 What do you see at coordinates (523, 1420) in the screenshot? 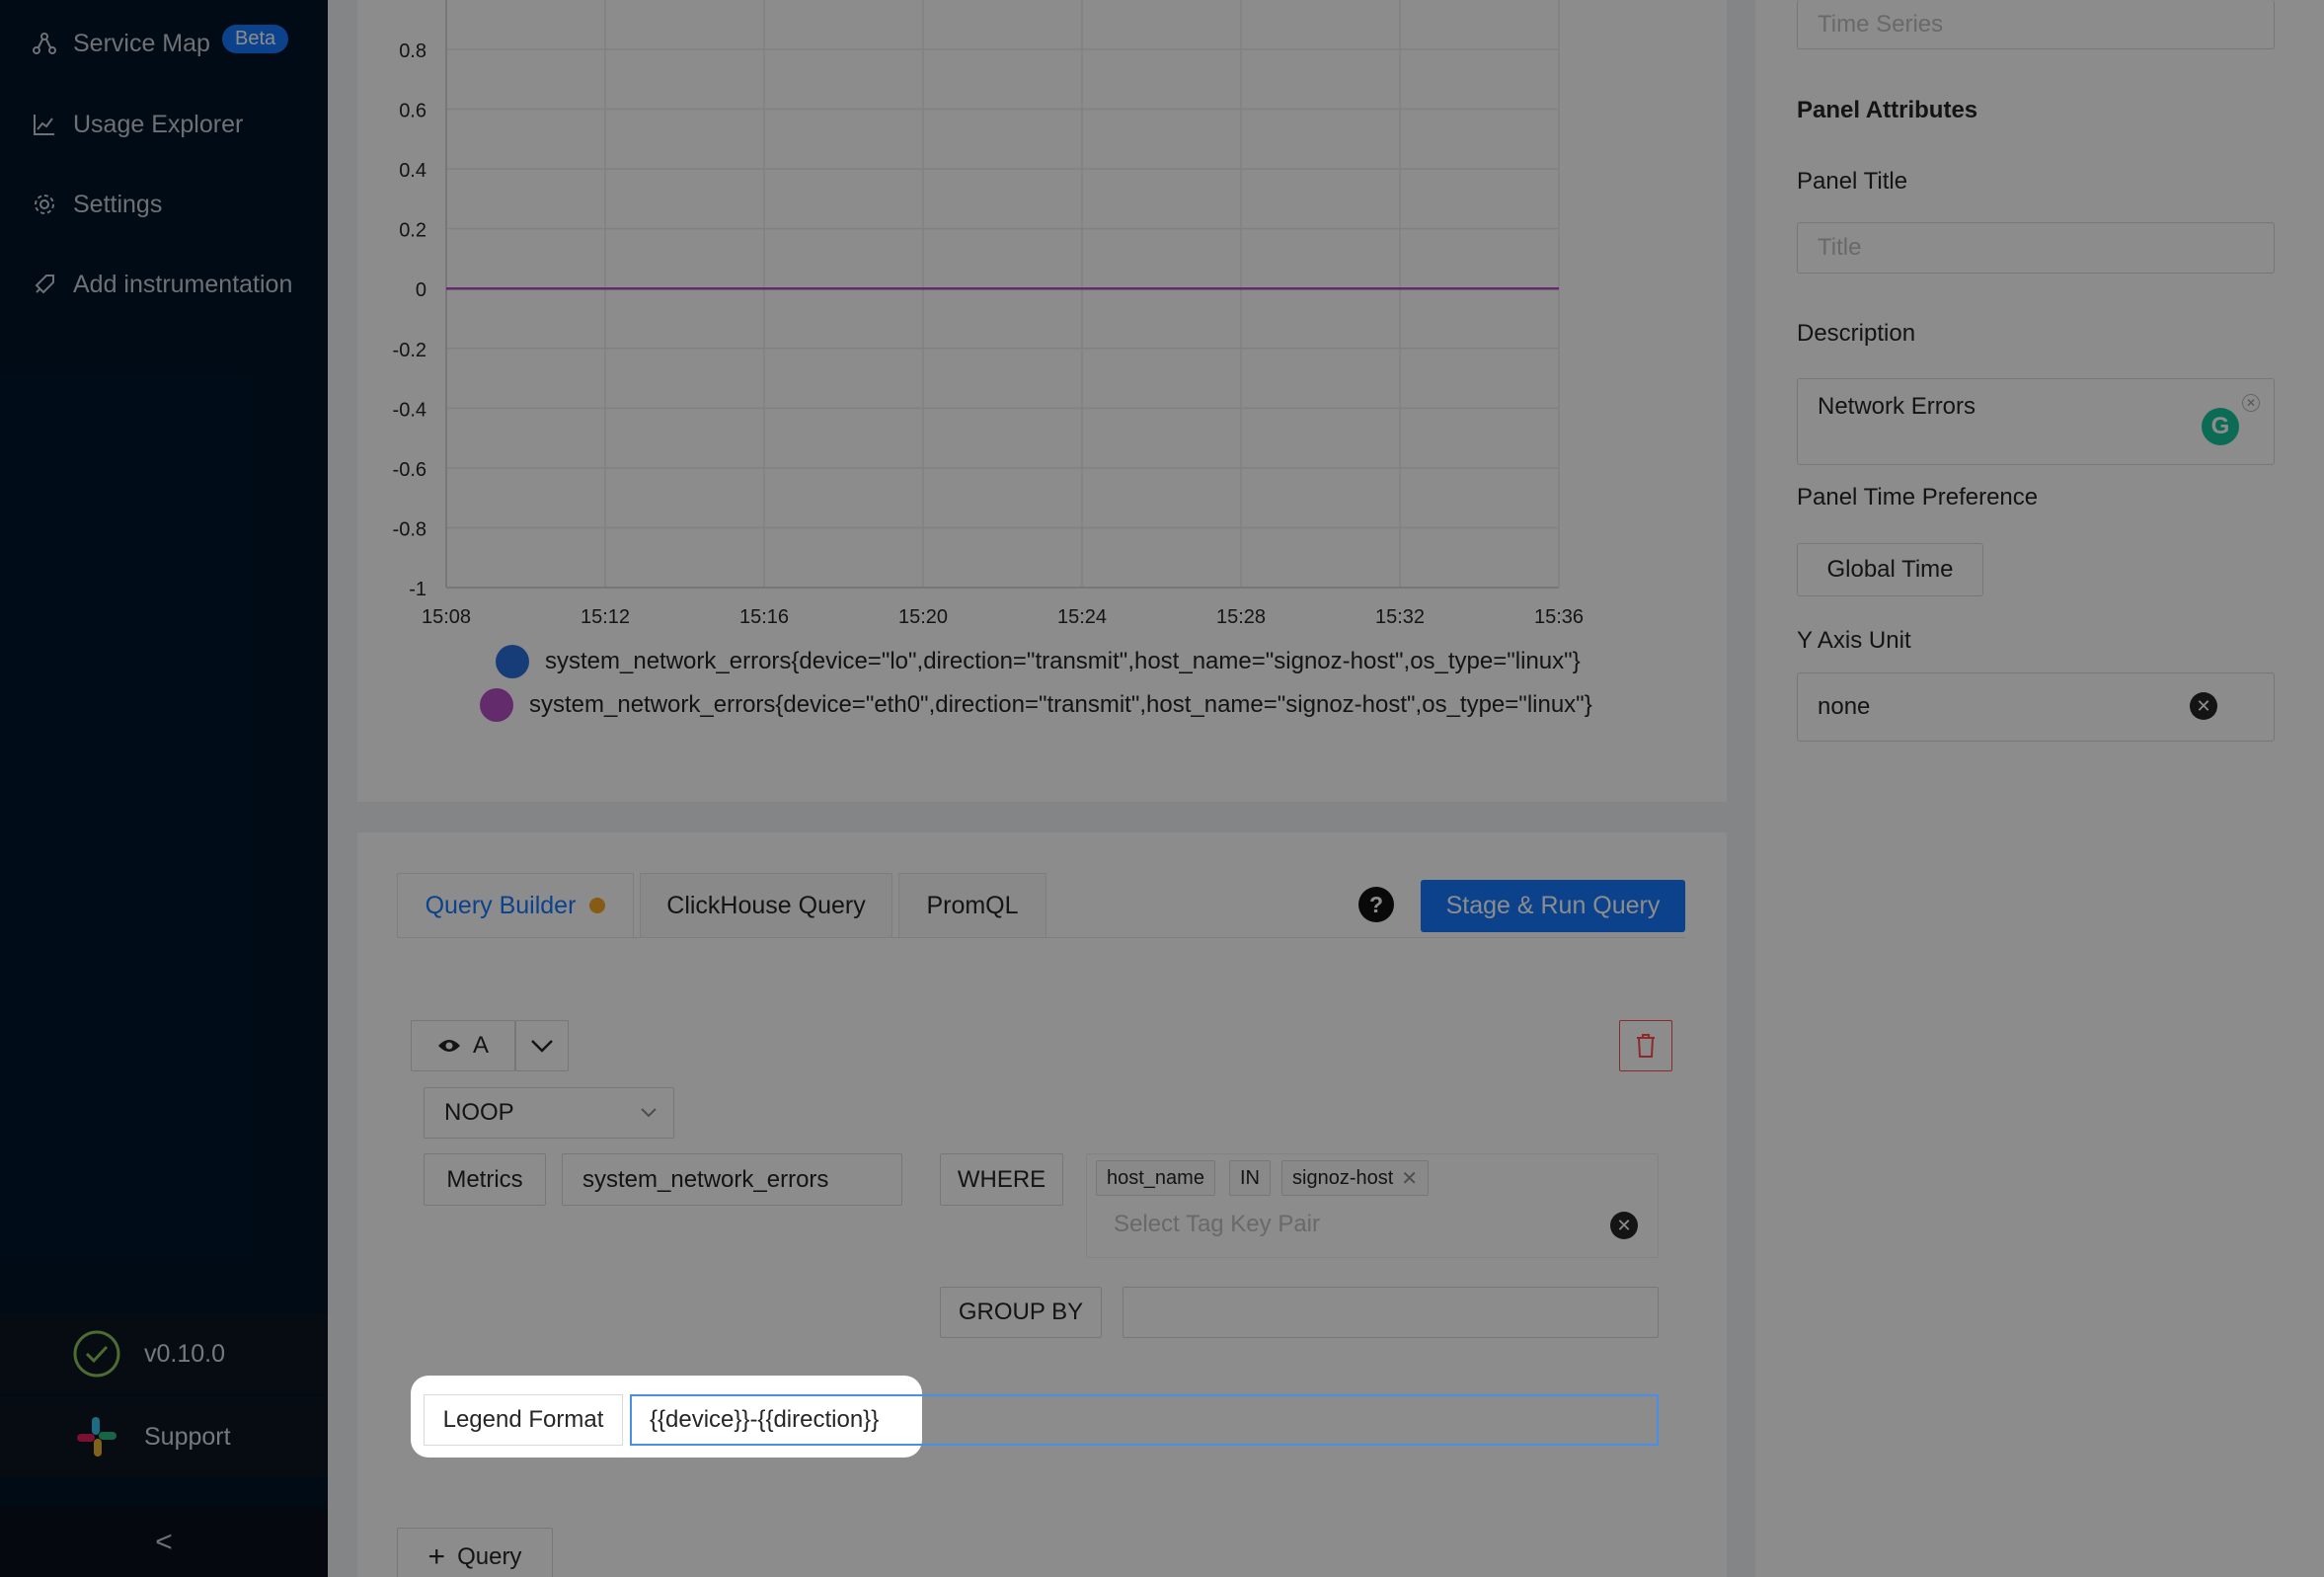
I see `legend-format-label: Legend Format` at bounding box center [523, 1420].